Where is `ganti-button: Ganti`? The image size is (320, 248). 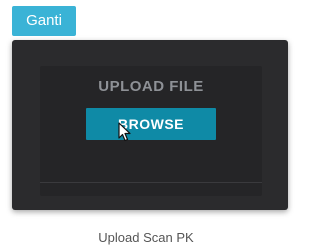 ganti-button: Ganti is located at coordinates (44, 21).